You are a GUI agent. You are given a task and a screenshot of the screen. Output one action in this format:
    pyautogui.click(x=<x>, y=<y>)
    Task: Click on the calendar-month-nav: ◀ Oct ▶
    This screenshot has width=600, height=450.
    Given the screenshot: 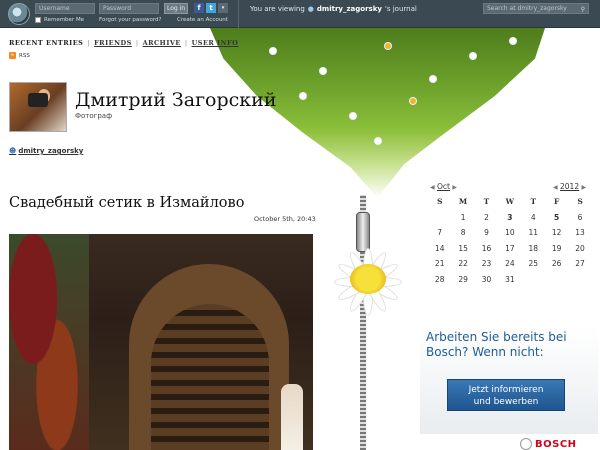 What is the action you would take?
    pyautogui.click(x=443, y=186)
    